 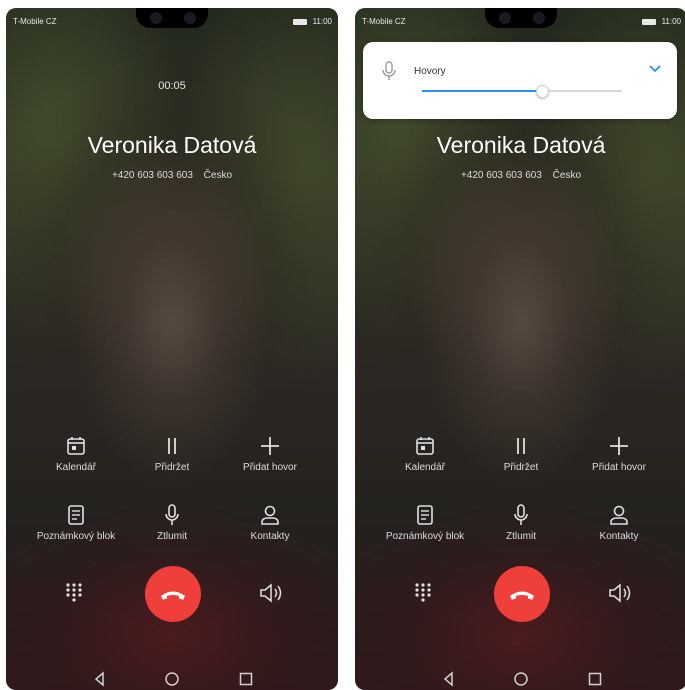 What do you see at coordinates (482, 91) in the screenshot?
I see `volume-slider-fill` at bounding box center [482, 91].